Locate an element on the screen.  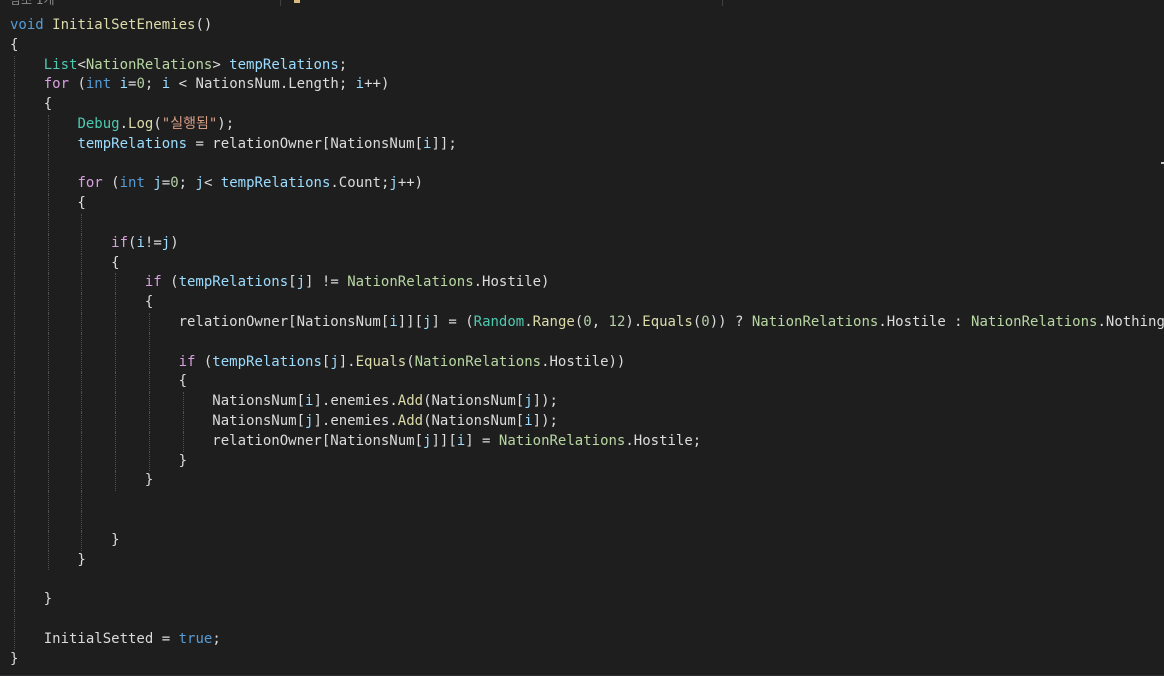
code-token: = relationOwner[ is located at coordinates (259, 143).